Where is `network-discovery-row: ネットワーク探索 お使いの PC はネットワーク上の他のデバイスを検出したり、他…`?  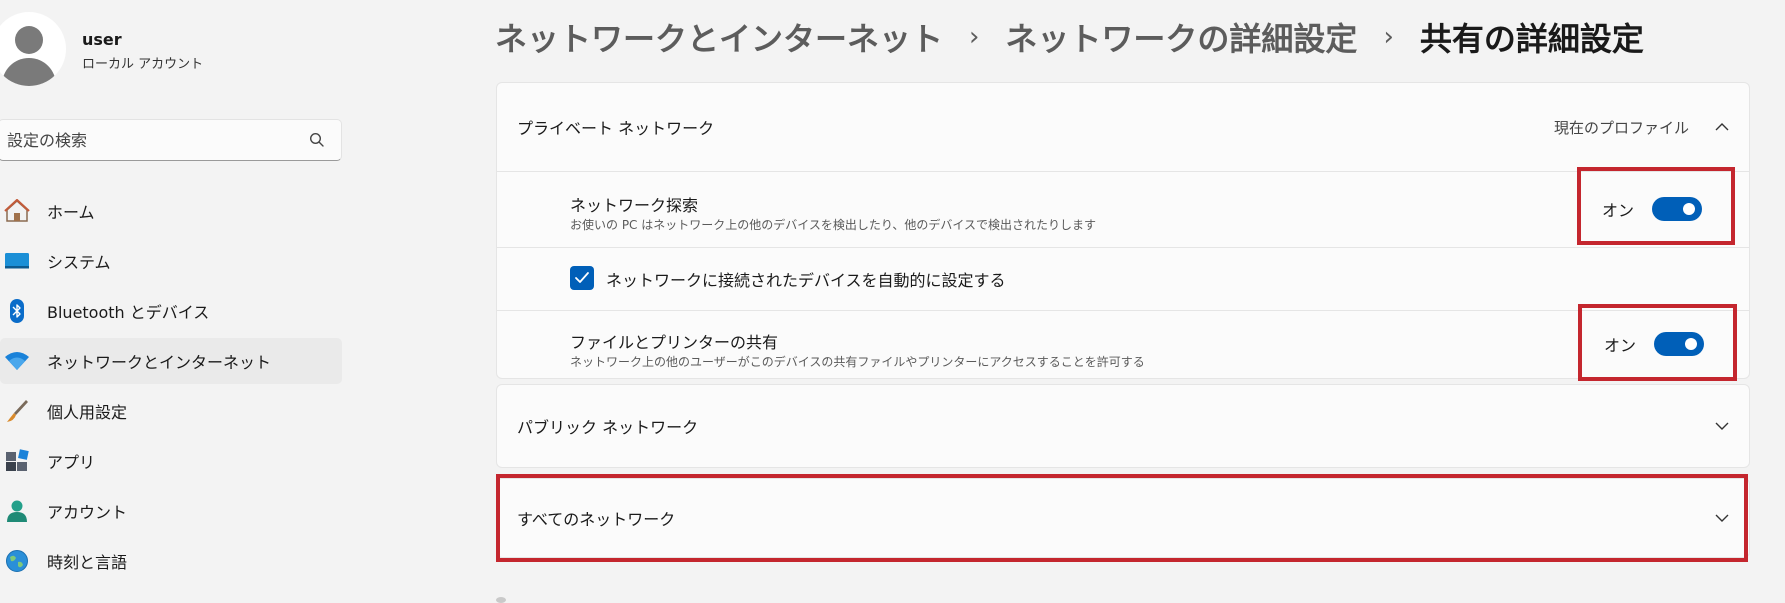
network-discovery-row: ネットワーク探索 お使いの PC はネットワーク上の他のデバイスを検出したり、他… is located at coordinates (1123, 209).